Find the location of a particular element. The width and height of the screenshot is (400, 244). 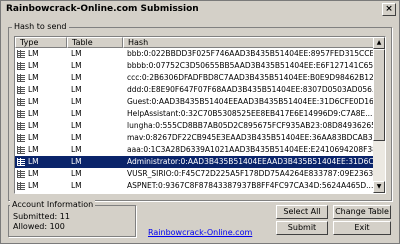

list-header: Type Table Hash is located at coordinates (195, 42).